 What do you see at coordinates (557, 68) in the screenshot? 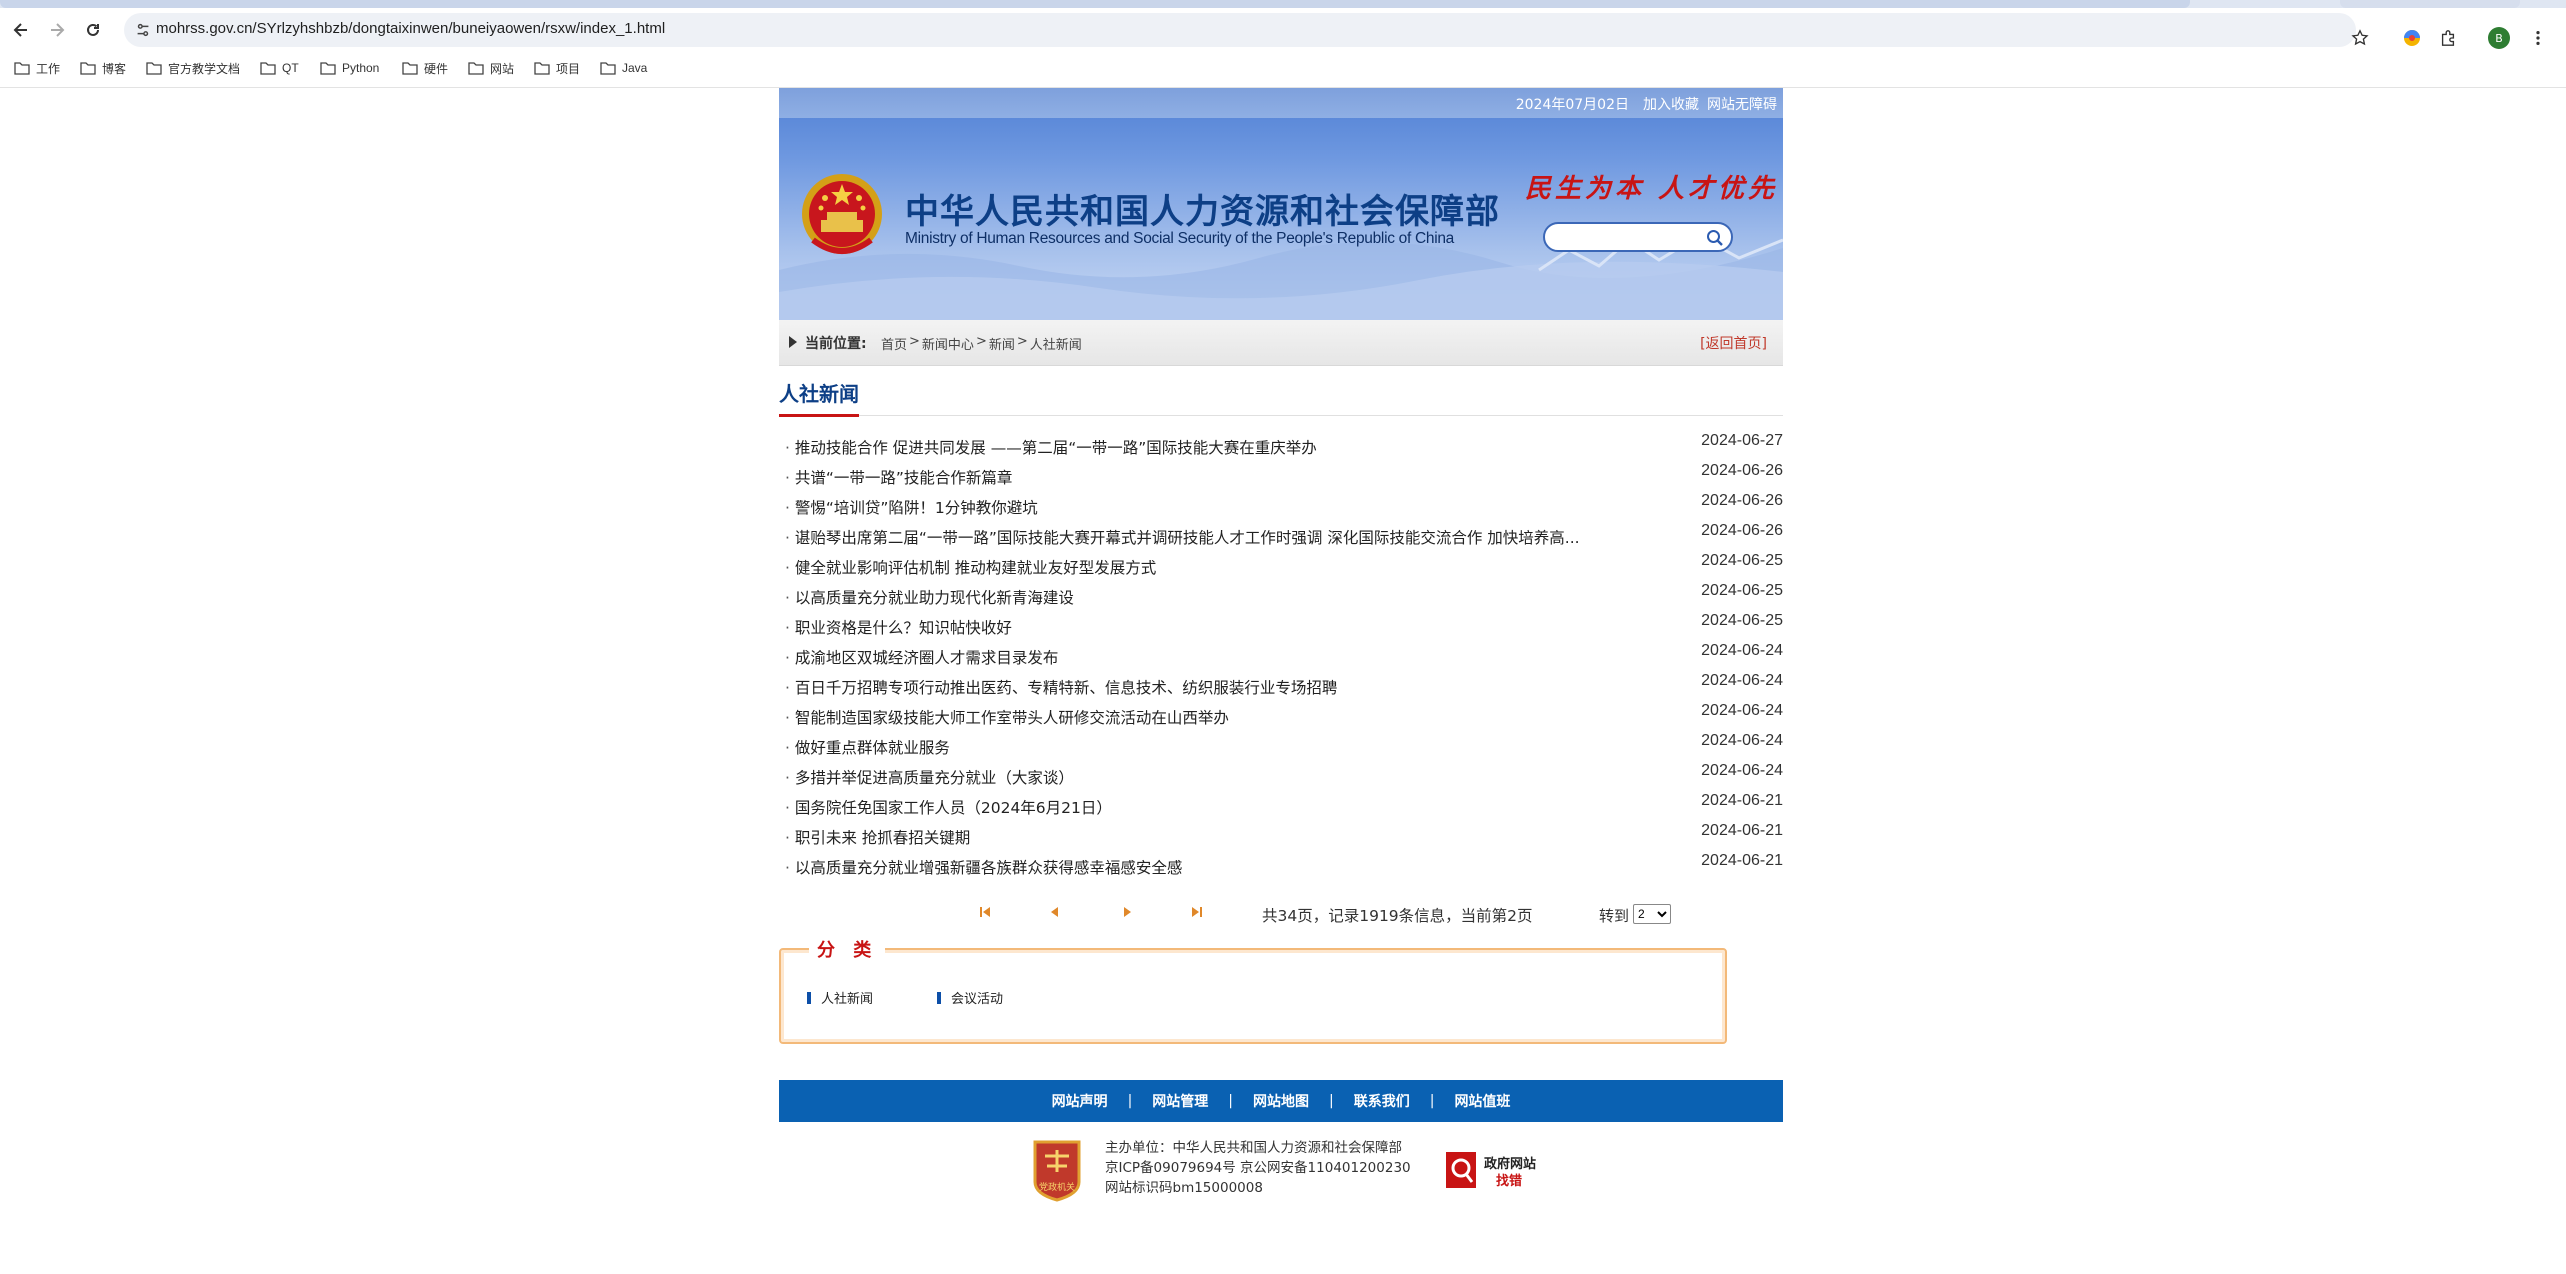
I see `bookmark-folder: 项目` at bounding box center [557, 68].